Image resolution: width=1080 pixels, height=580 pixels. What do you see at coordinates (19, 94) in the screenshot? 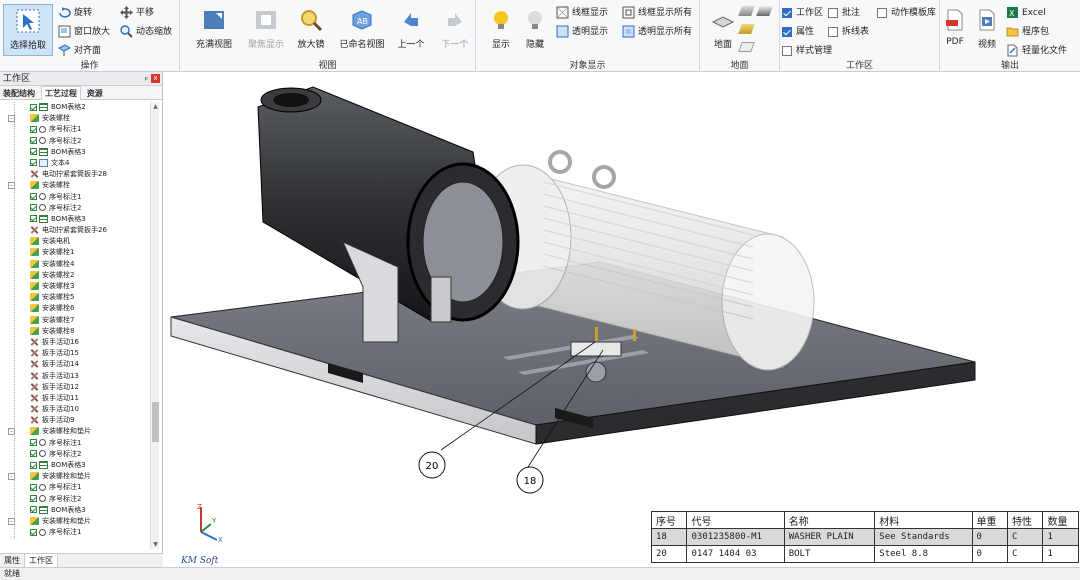
I see `tab-assembly-structure: 装配结构` at bounding box center [19, 94].